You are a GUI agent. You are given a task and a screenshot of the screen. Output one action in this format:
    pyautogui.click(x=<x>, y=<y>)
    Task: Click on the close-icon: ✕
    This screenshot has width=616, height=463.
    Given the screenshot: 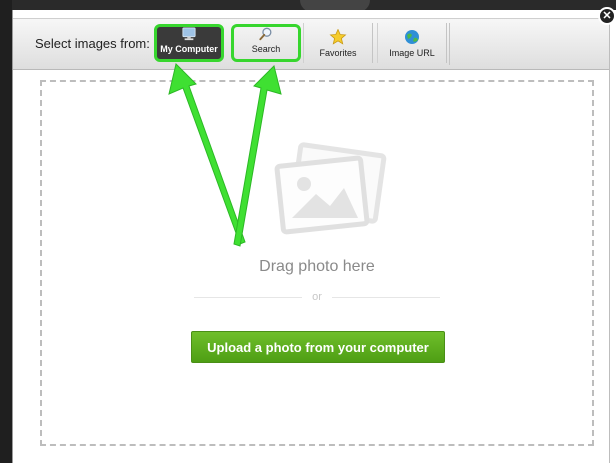 What is the action you would take?
    pyautogui.click(x=607, y=16)
    